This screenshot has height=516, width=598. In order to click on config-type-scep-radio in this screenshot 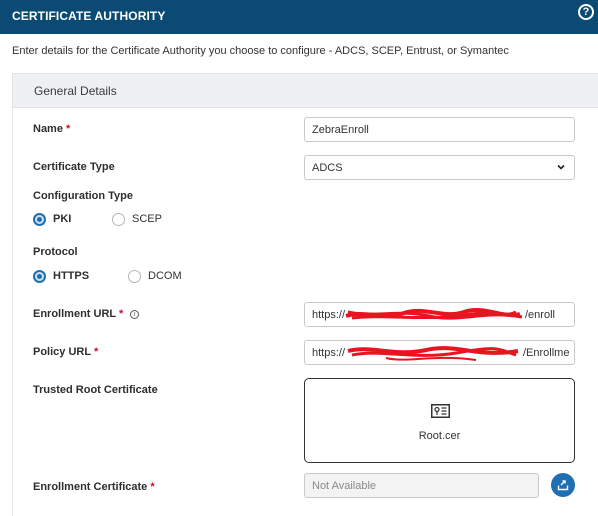, I will do `click(118, 219)`.